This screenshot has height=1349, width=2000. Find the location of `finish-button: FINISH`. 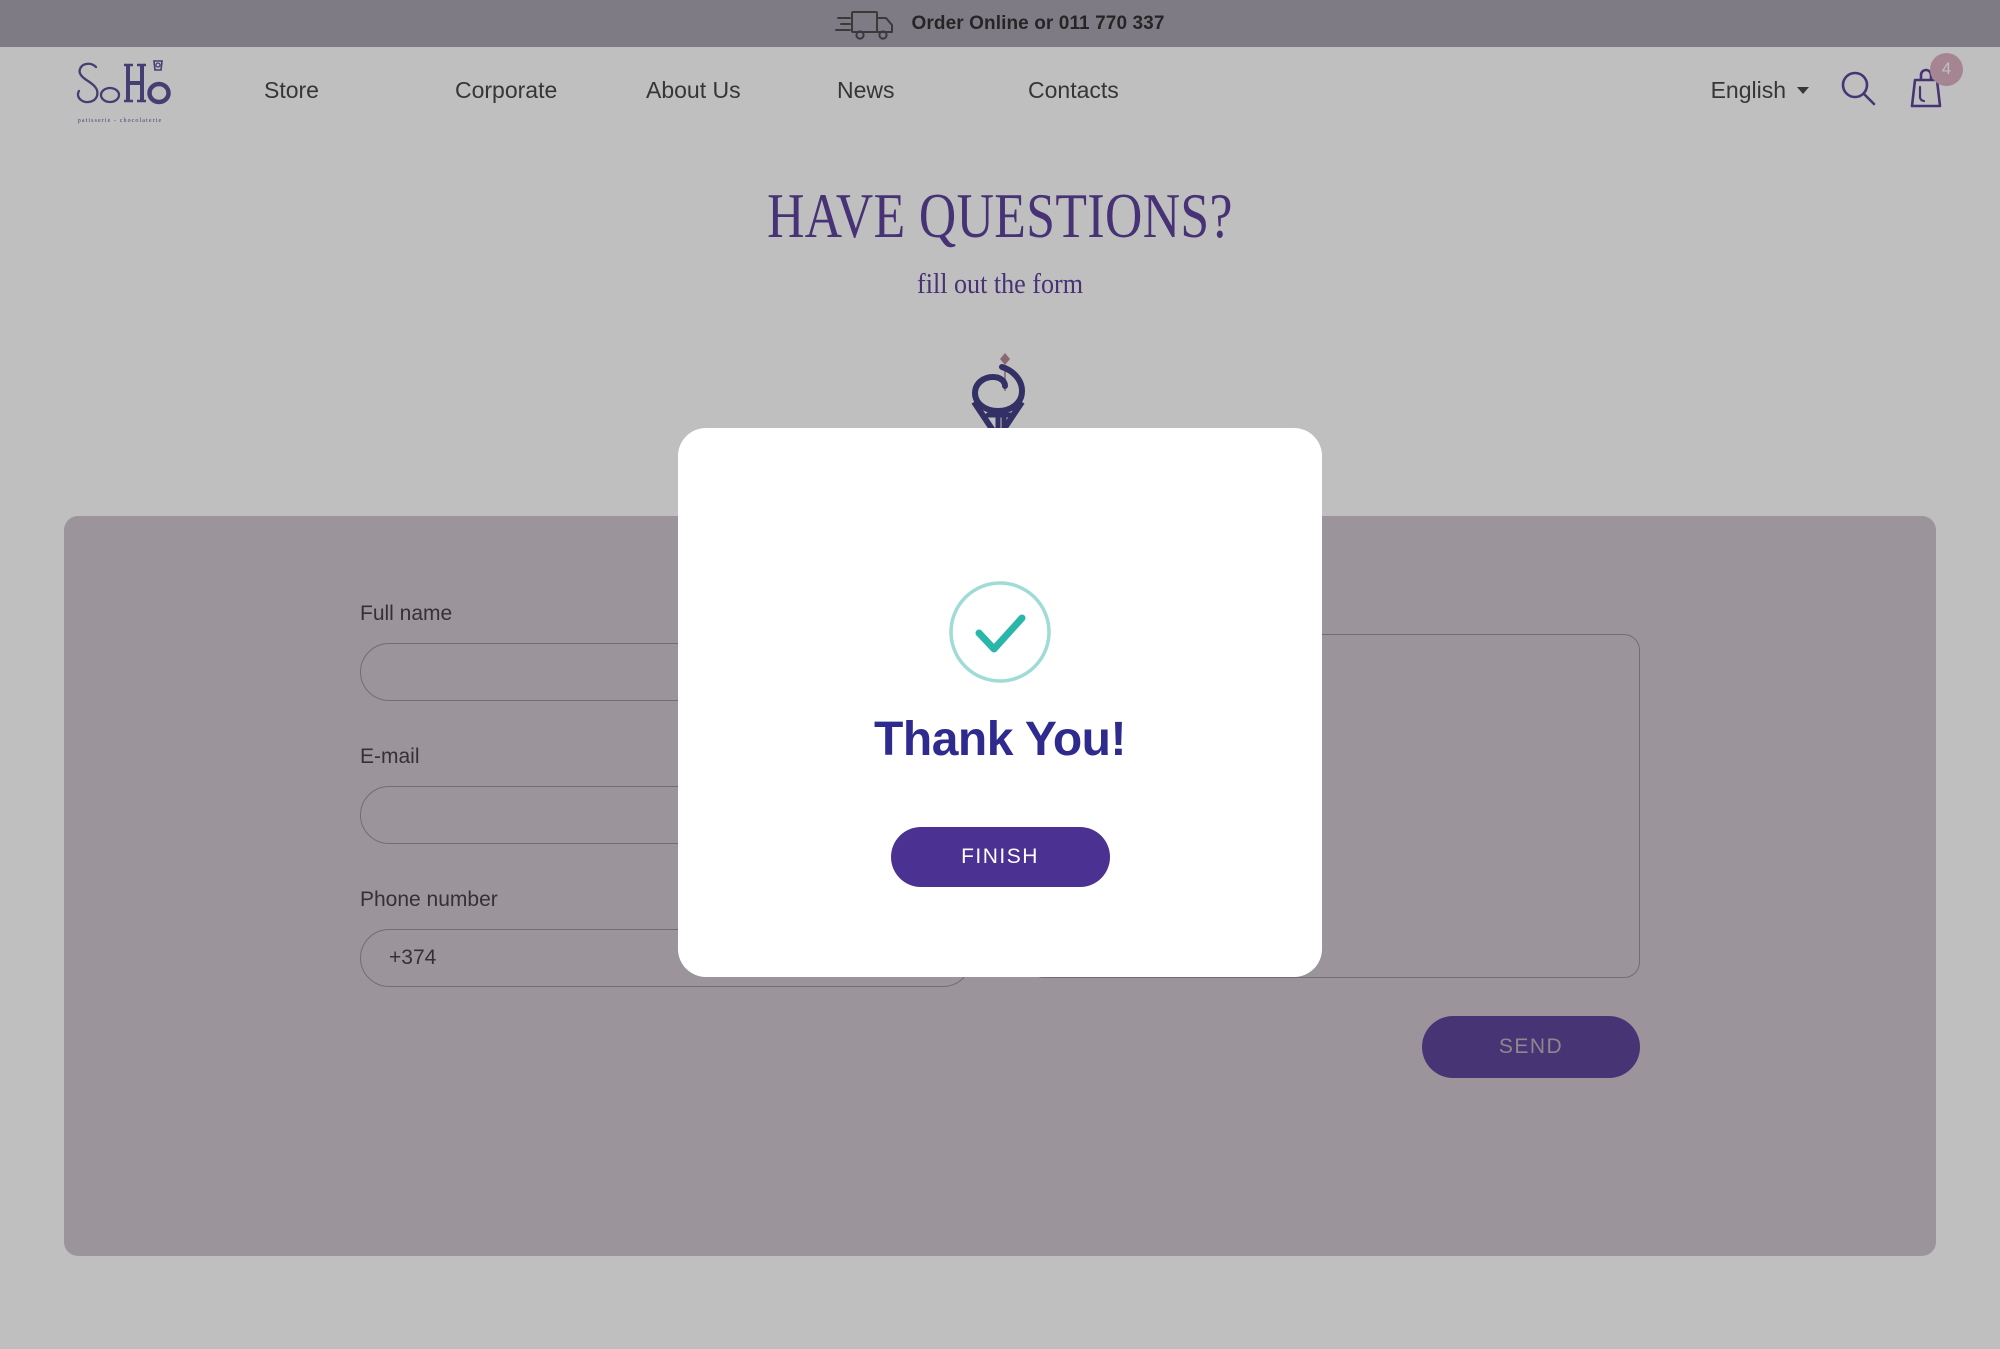

finish-button: FINISH is located at coordinates (1000, 857).